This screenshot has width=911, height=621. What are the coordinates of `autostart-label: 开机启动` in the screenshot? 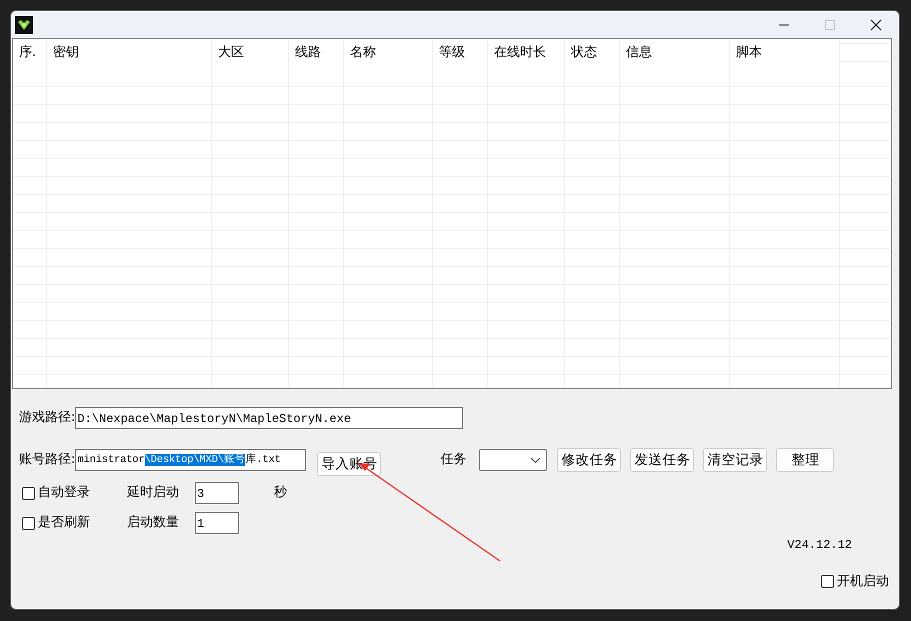 It's located at (863, 582).